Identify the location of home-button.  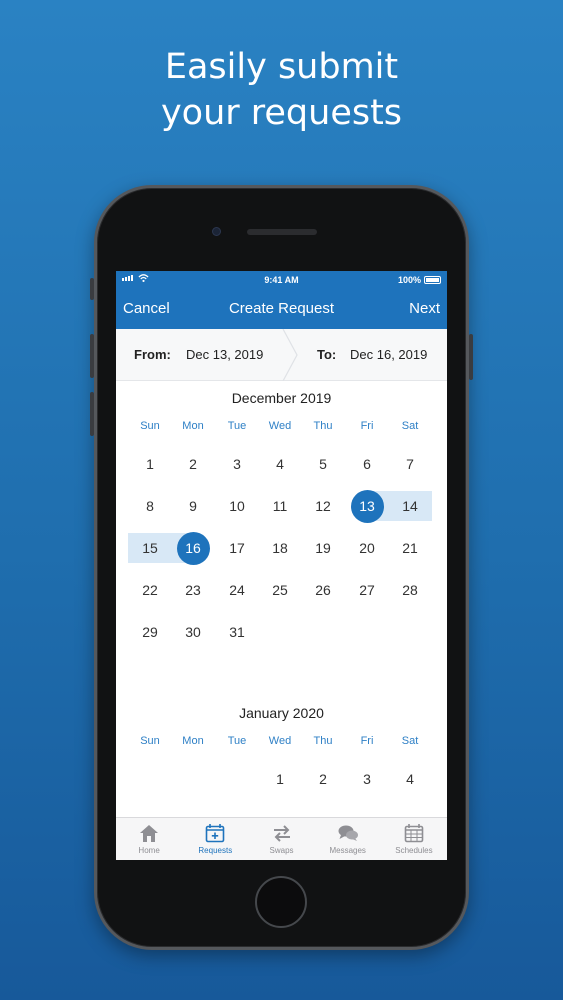
(281, 902).